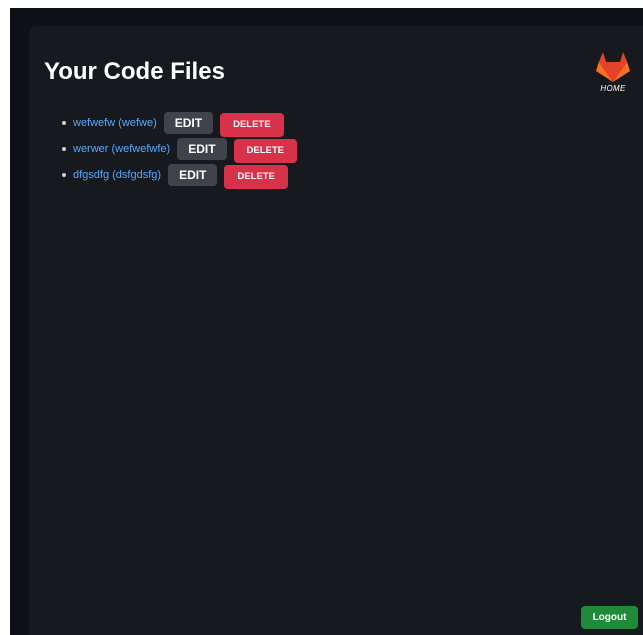 This screenshot has height=635, width=643. I want to click on list-item: werwer (wefwefwfe) EDIT DELETE, so click(180, 149).